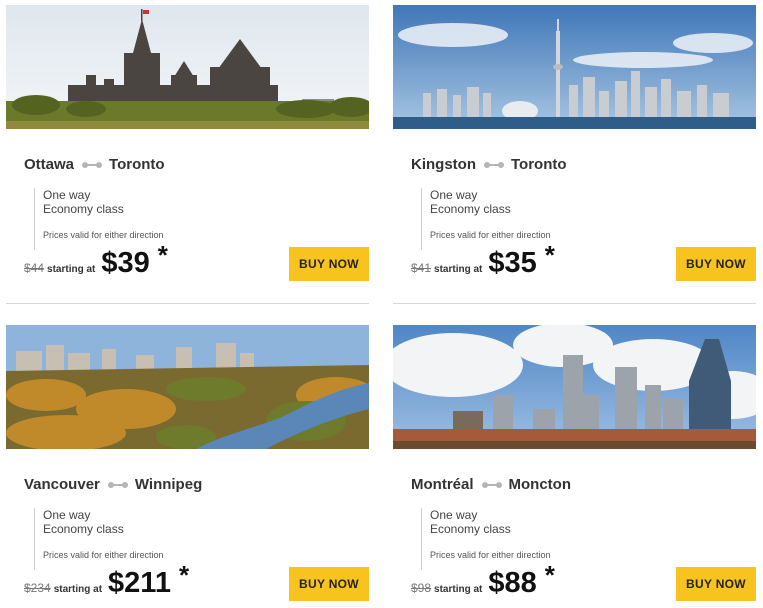  What do you see at coordinates (125, 263) in the screenshot?
I see `sale-price: $39` at bounding box center [125, 263].